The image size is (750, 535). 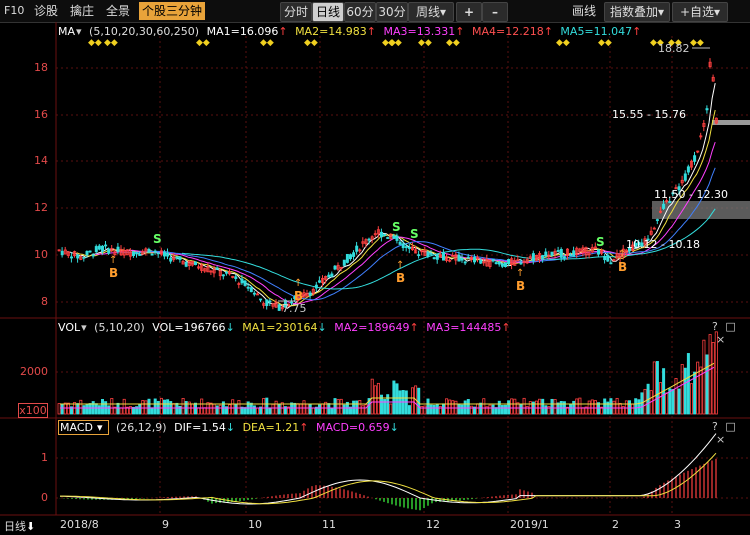 I want to click on chevron-down-icon: ▾, so click(x=84, y=327).